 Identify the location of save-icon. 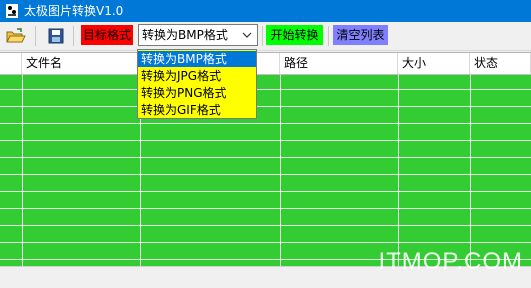
(56, 36).